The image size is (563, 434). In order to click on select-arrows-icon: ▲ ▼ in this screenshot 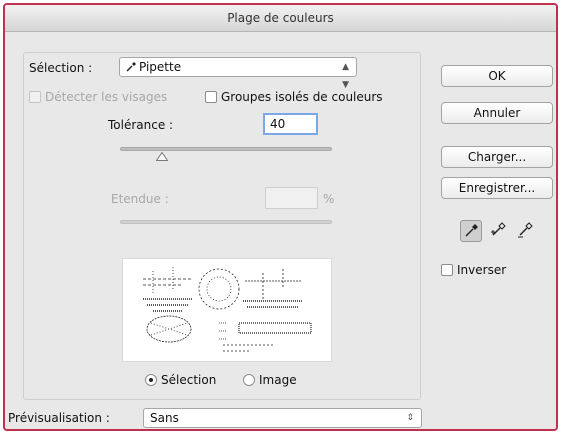, I will do `click(345, 76)`.